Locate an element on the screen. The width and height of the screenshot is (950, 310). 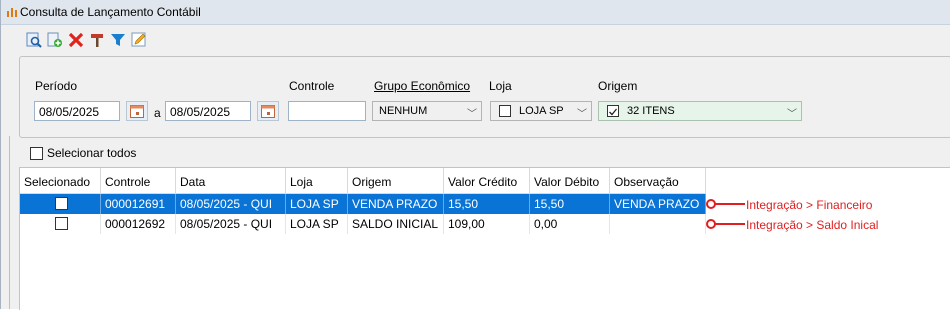
annotation-financeiro: Integração > Financeiro is located at coordinates (809, 205).